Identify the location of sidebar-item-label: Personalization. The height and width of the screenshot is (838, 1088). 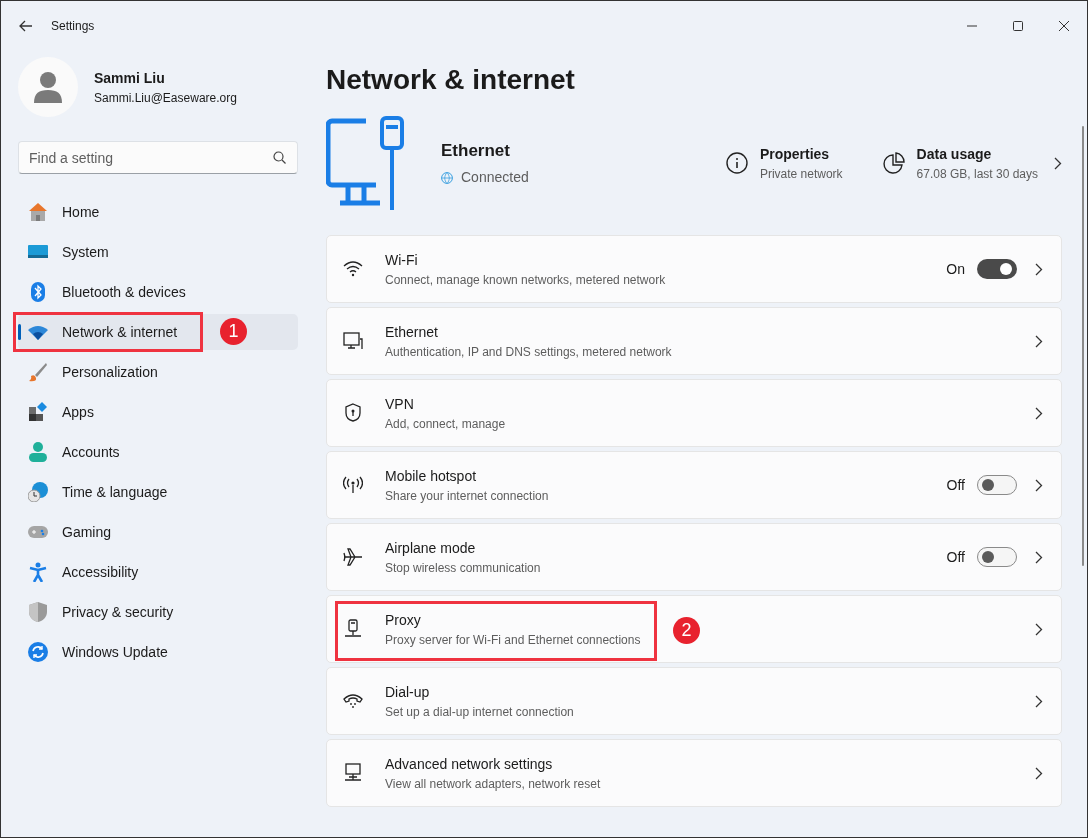
(110, 372).